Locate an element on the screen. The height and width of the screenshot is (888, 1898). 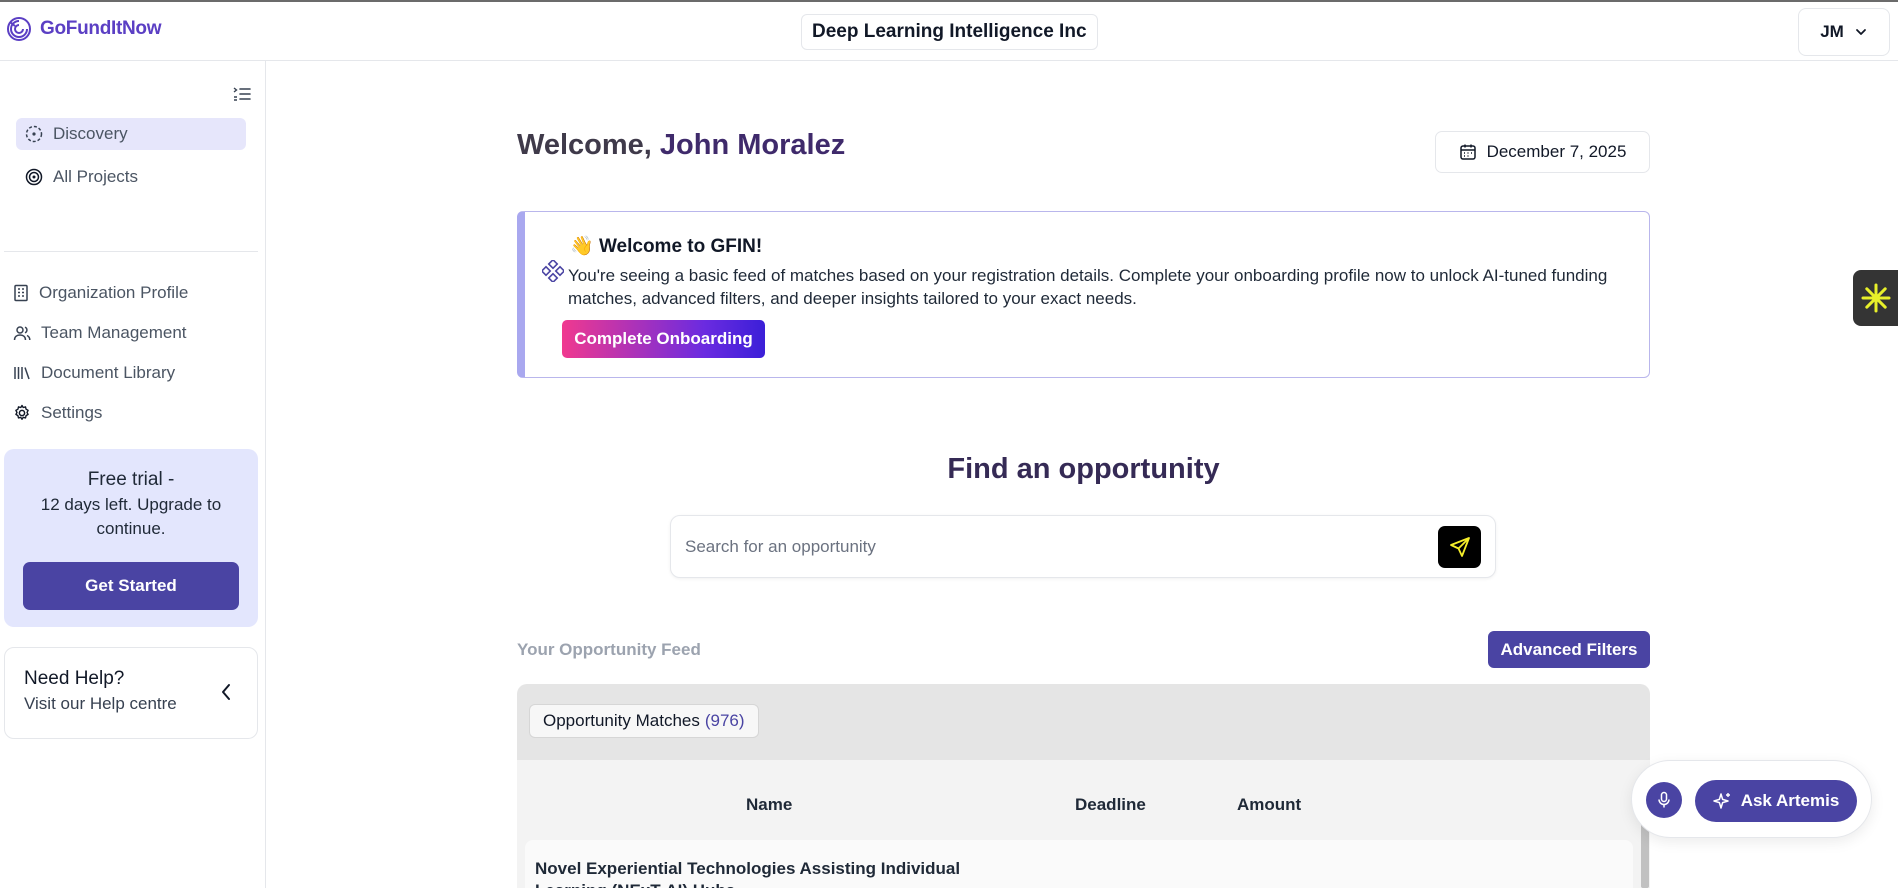
banner-title: 👋 Welcome to GFIN! is located at coordinates (666, 246).